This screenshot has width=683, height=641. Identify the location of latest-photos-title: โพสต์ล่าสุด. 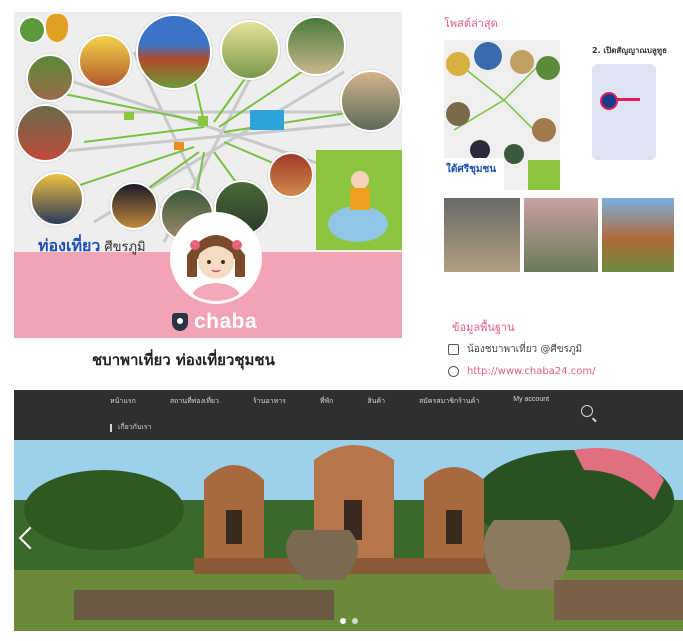
(471, 23).